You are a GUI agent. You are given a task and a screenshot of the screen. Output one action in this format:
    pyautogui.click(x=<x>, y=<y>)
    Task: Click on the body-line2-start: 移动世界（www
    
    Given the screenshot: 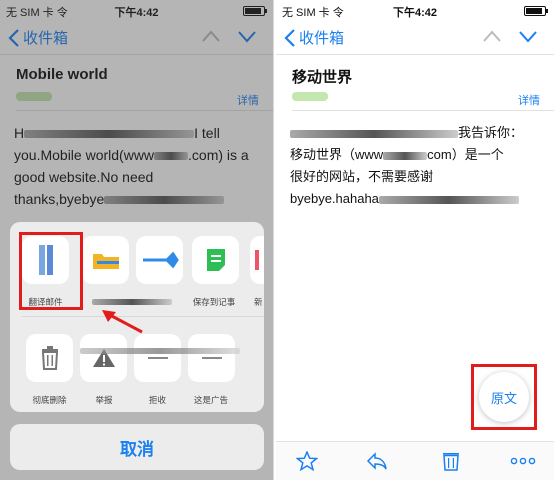 What is the action you would take?
    pyautogui.click(x=337, y=154)
    